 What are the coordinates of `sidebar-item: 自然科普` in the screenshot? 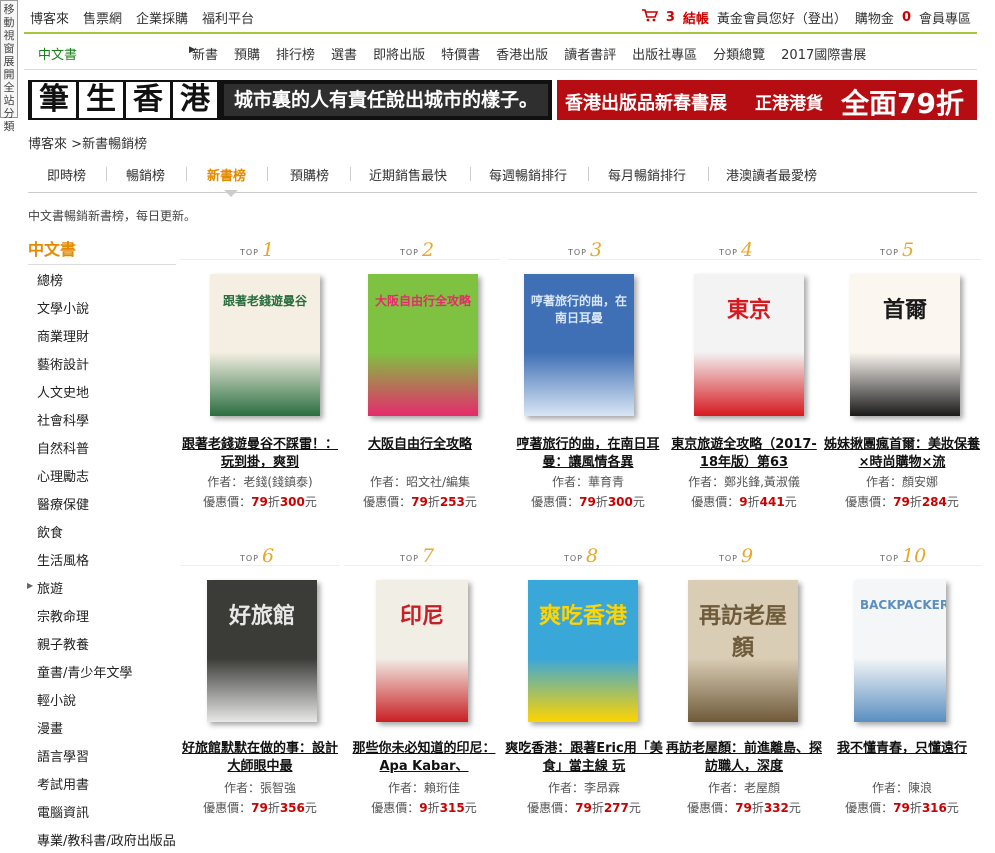 It's located at (63, 447).